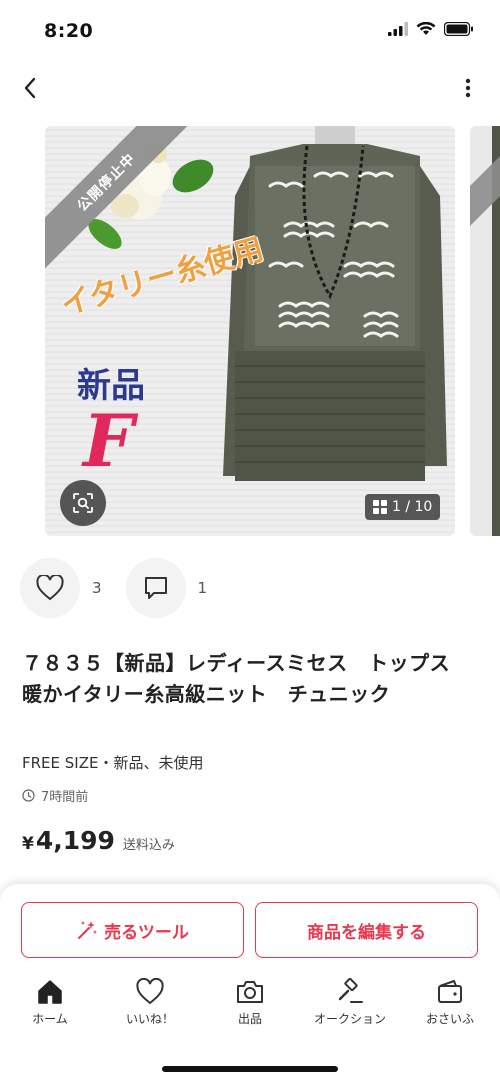 Image resolution: width=500 pixels, height=1080 pixels. What do you see at coordinates (249, 1019) in the screenshot?
I see `tab-sell-label: 出品` at bounding box center [249, 1019].